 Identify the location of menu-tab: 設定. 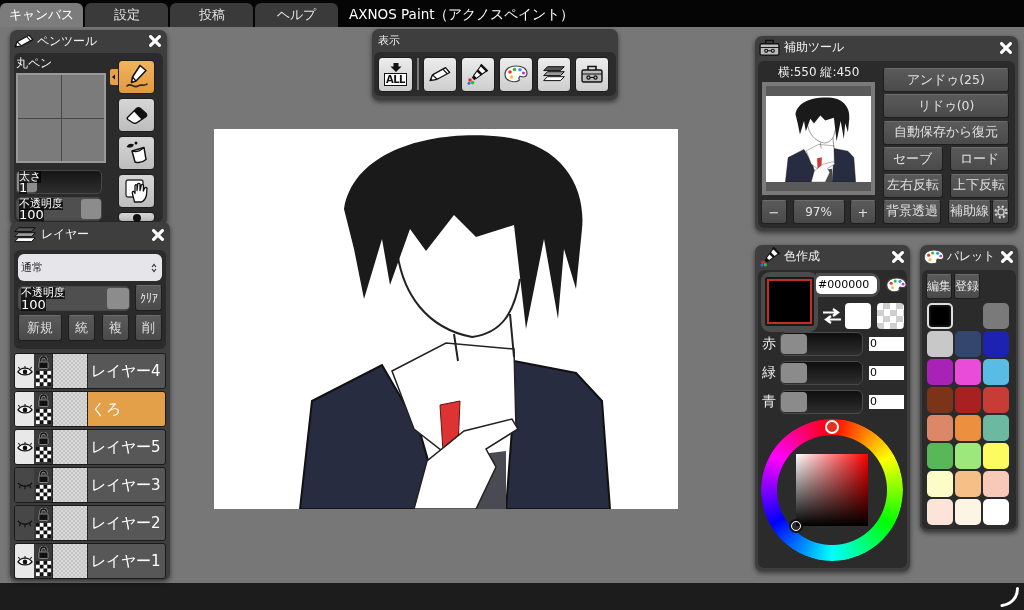
(126, 15).